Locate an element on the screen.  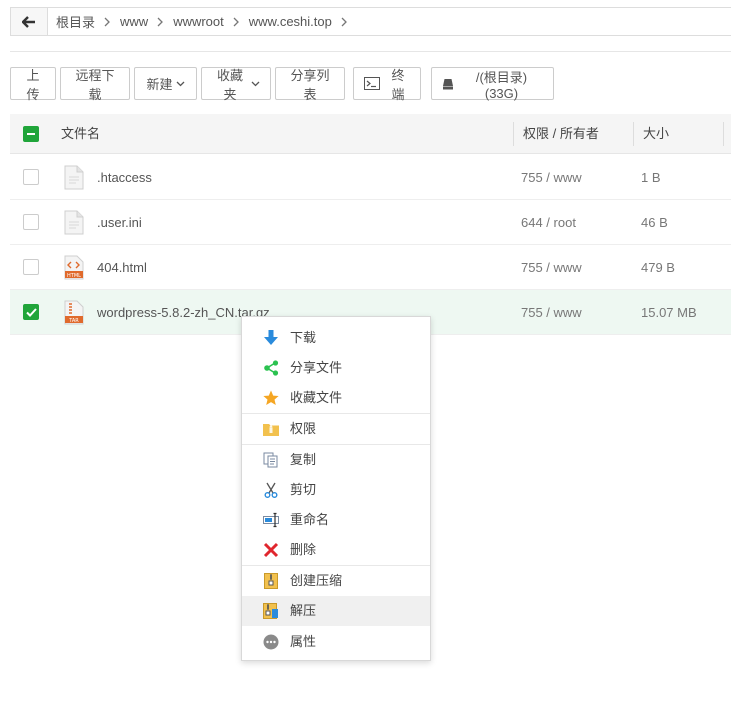
scissors-icon is located at coordinates (271, 490).